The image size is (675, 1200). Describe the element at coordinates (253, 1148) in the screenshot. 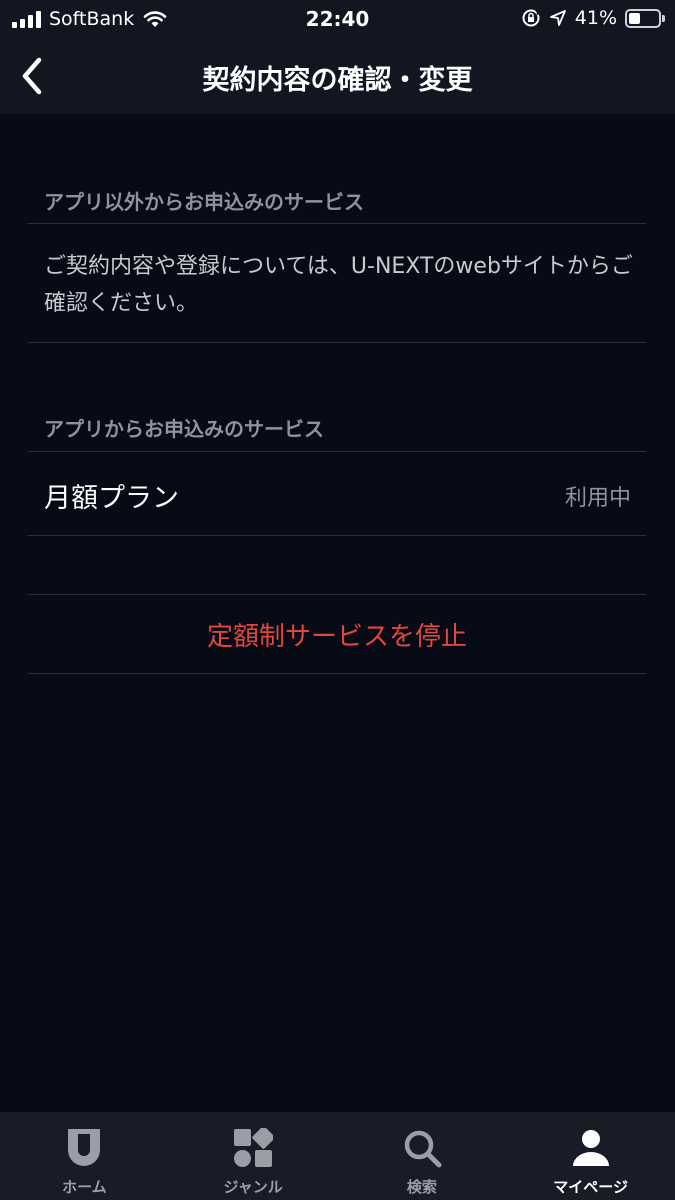

I see `genre-grid-icon` at that location.